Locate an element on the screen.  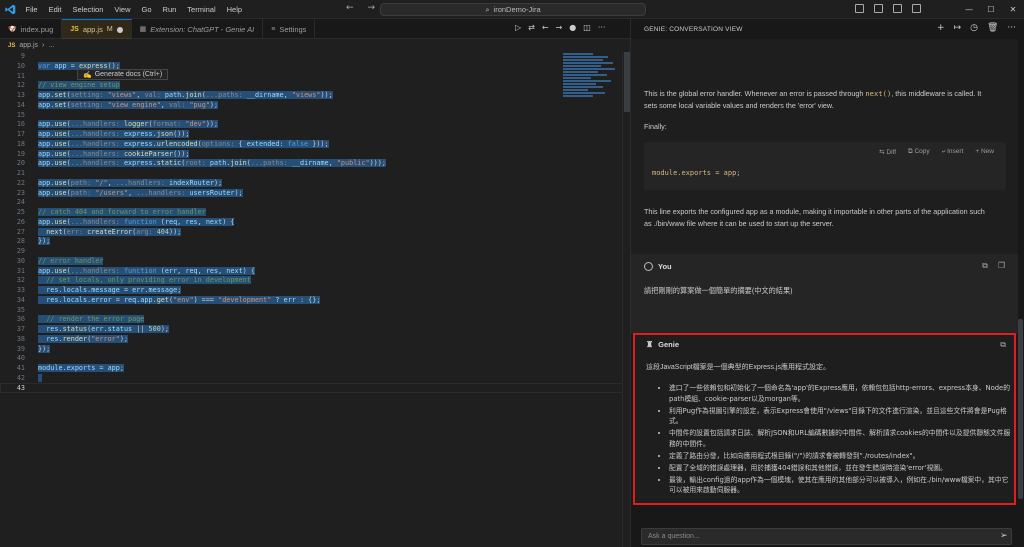
menu-go: Go is located at coordinates (146, 9).